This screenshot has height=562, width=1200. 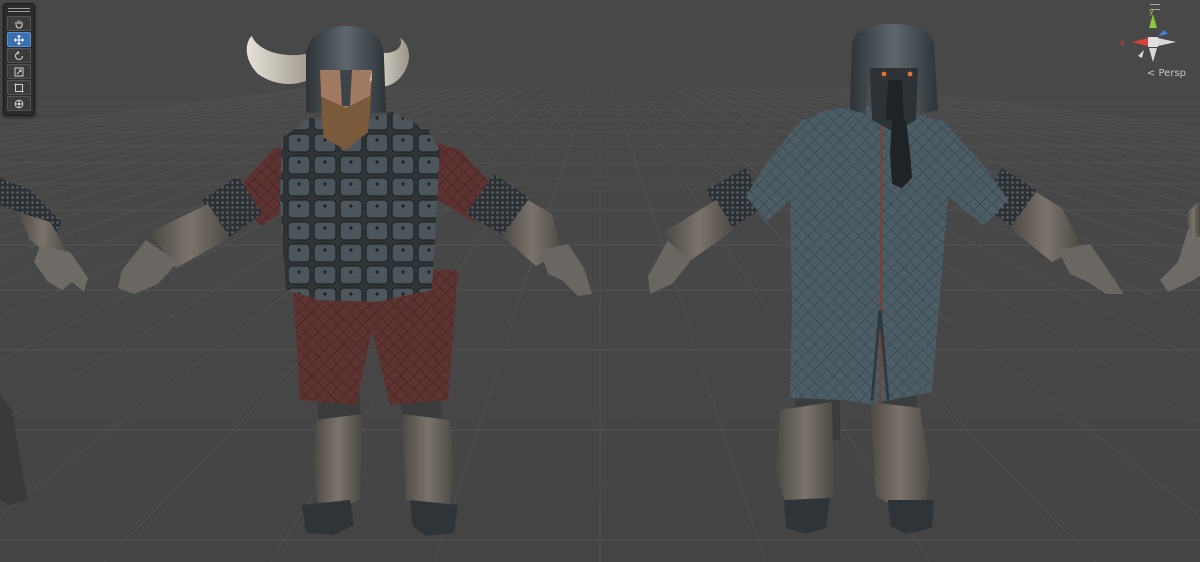 What do you see at coordinates (19, 10) in the screenshot?
I see `palette-drag-handle` at bounding box center [19, 10].